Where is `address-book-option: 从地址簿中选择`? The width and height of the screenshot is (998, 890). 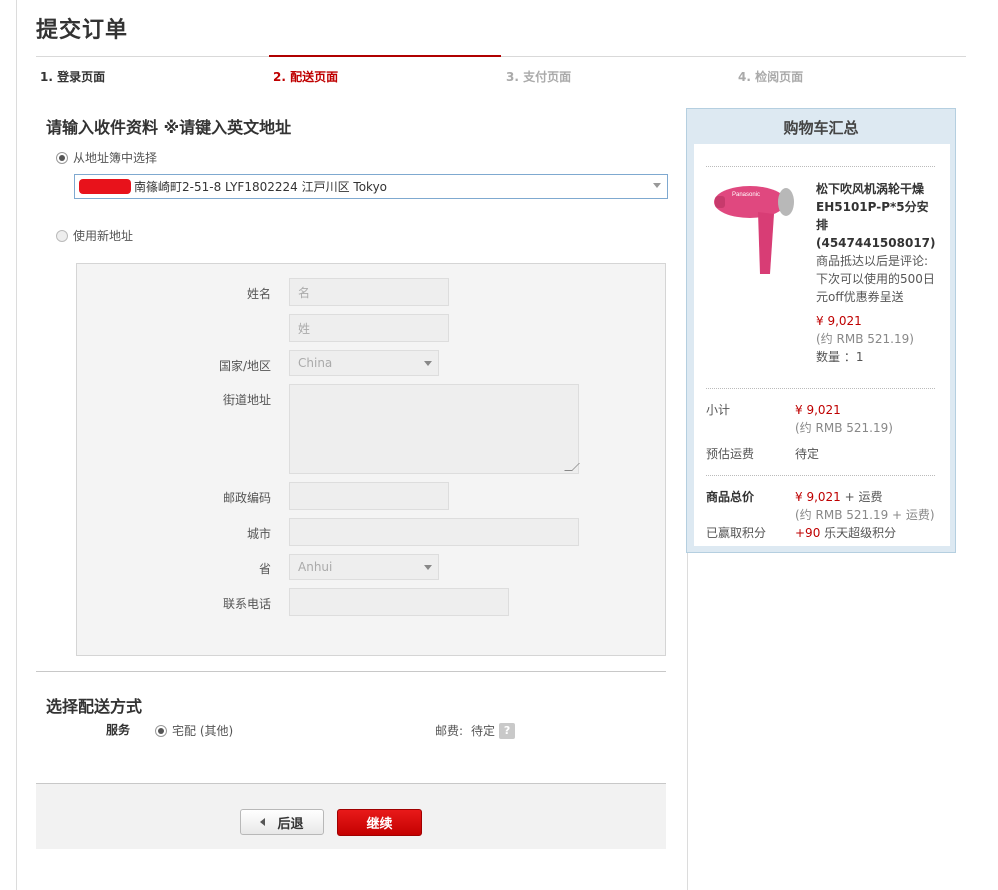 address-book-option: 从地址簿中选择 is located at coordinates (106, 157).